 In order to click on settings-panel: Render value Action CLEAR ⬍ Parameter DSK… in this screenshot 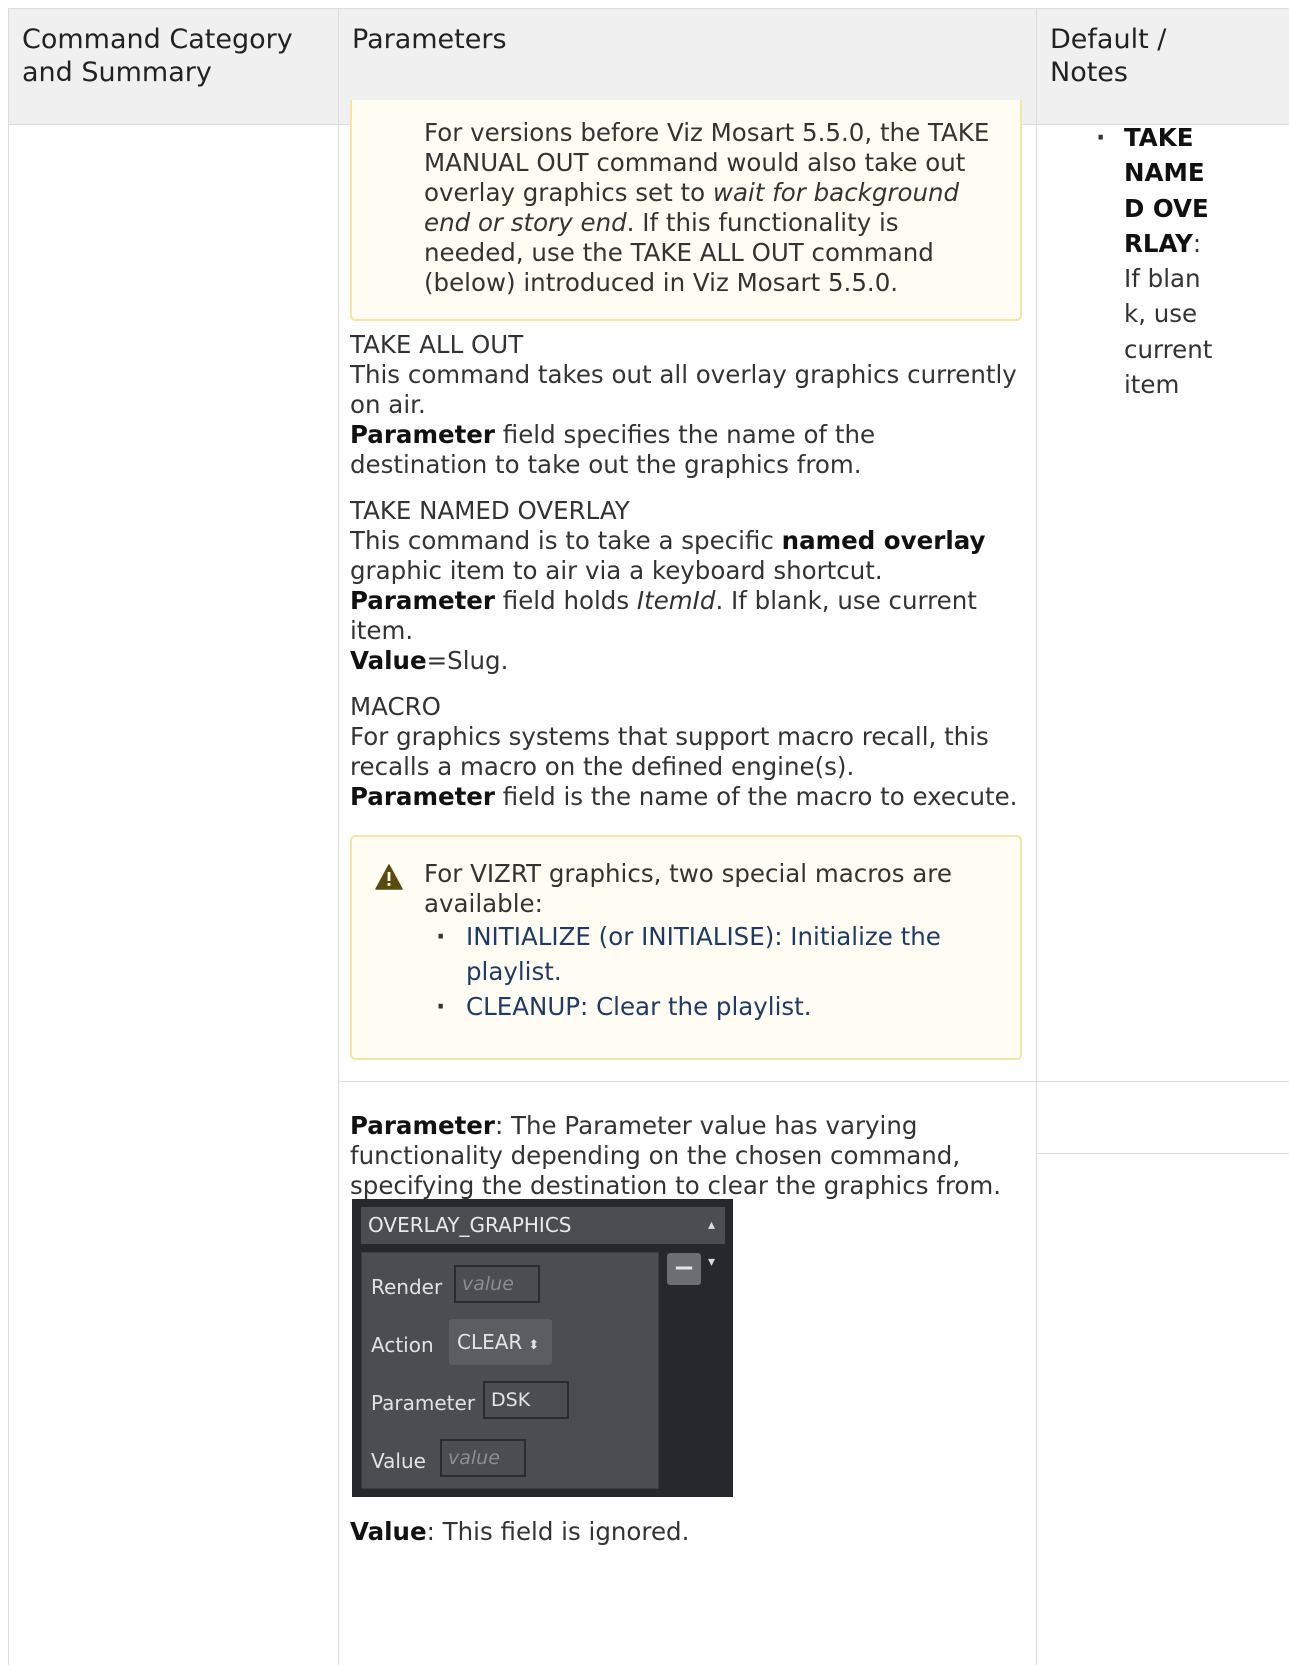, I will do `click(510, 1370)`.